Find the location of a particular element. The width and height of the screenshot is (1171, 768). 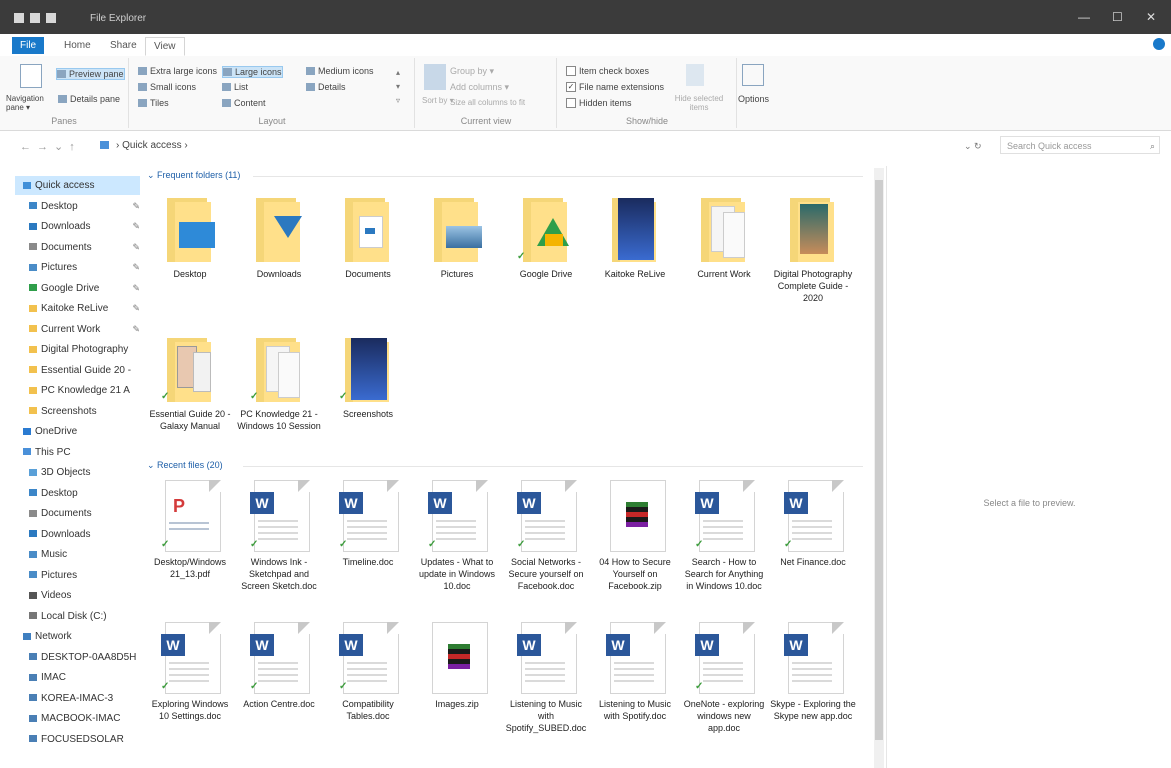

preview-pane-button: Preview pane is located at coordinates (90, 74).